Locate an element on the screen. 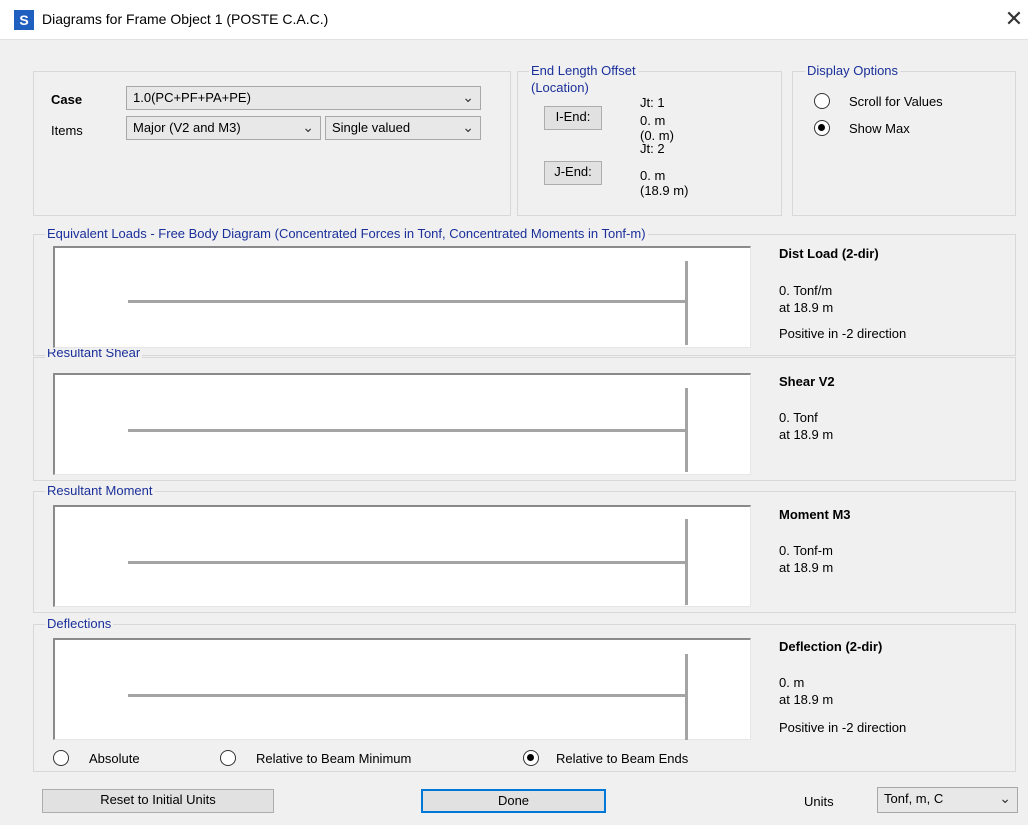  moment-heading: Moment M3 is located at coordinates (815, 514).